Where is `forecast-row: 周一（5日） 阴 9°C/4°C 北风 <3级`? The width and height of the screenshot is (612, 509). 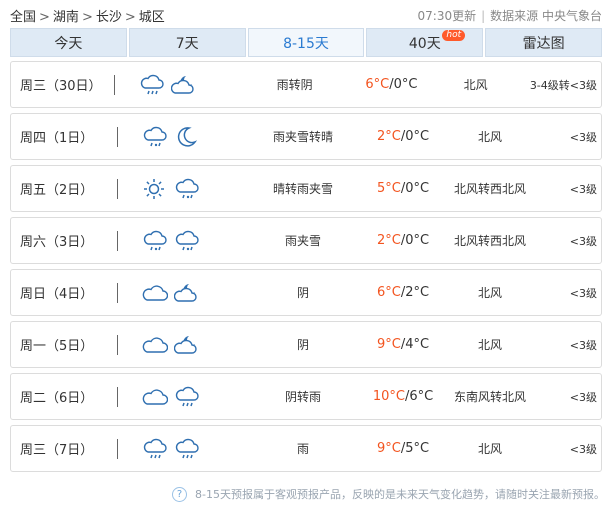 forecast-row: 周一（5日） 阴 9°C/4°C 北风 <3级 is located at coordinates (306, 344).